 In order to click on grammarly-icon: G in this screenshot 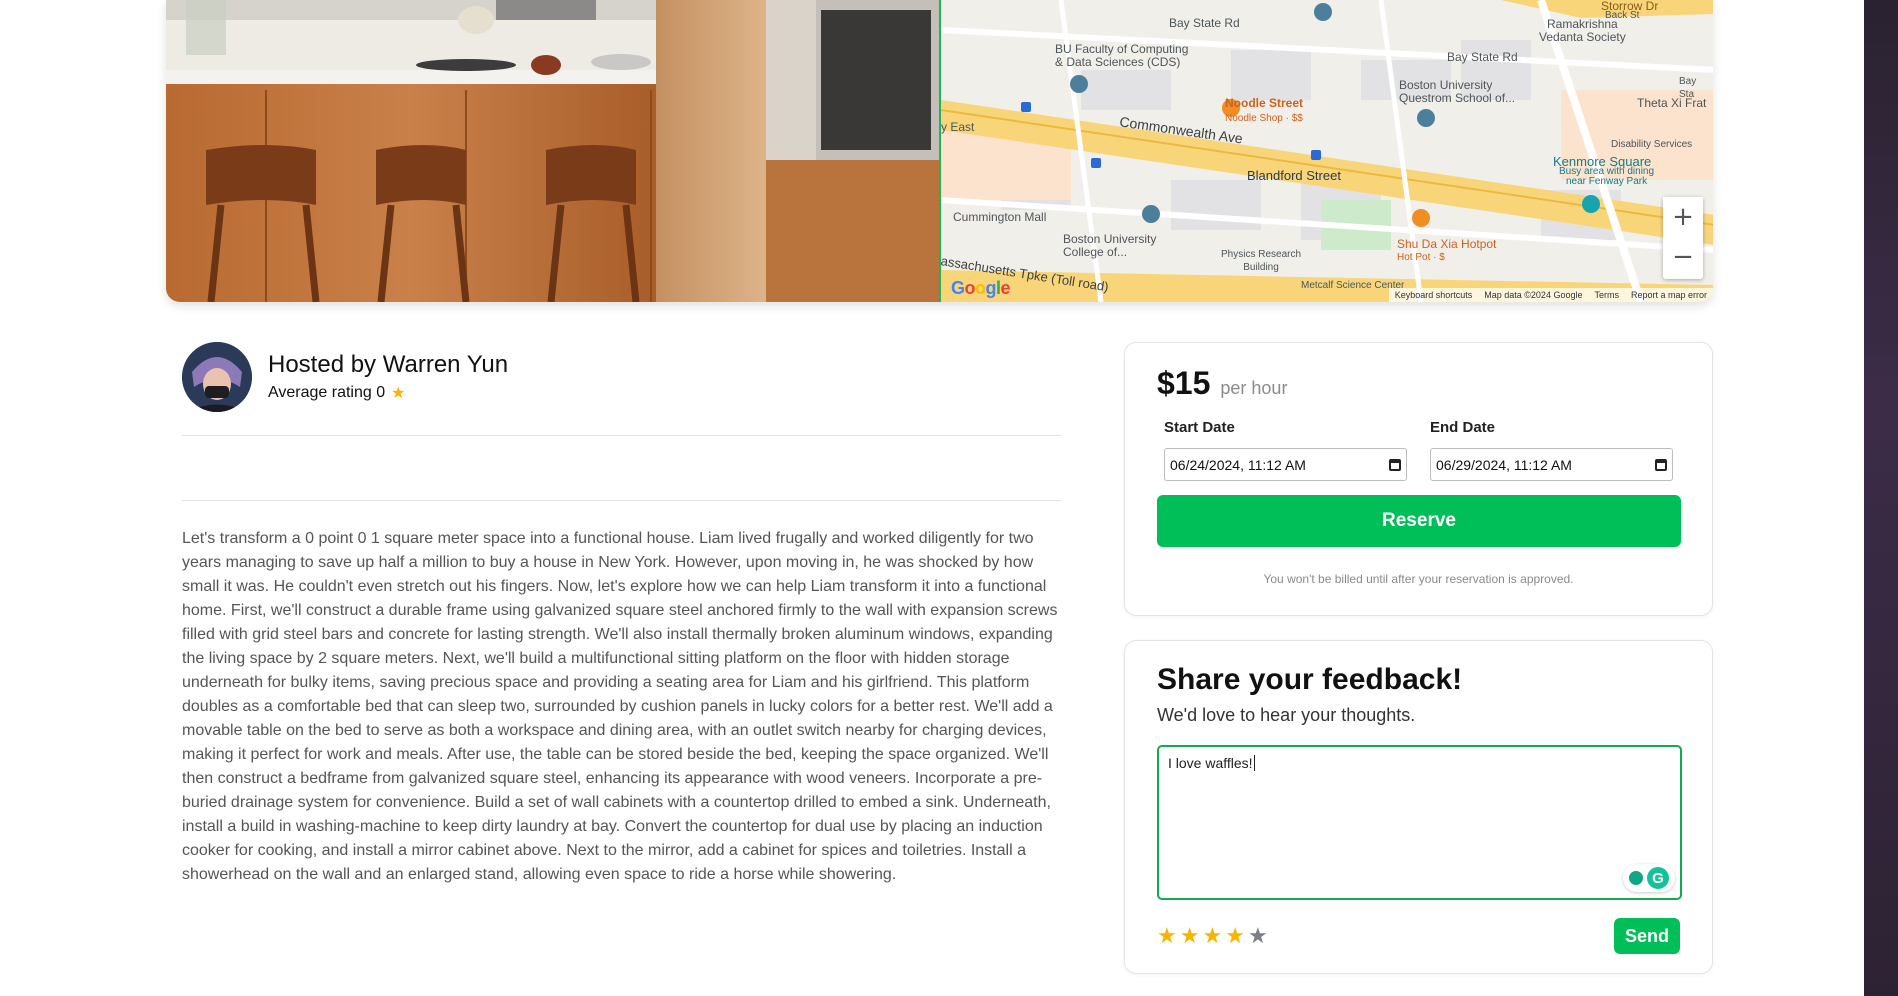, I will do `click(1658, 878)`.